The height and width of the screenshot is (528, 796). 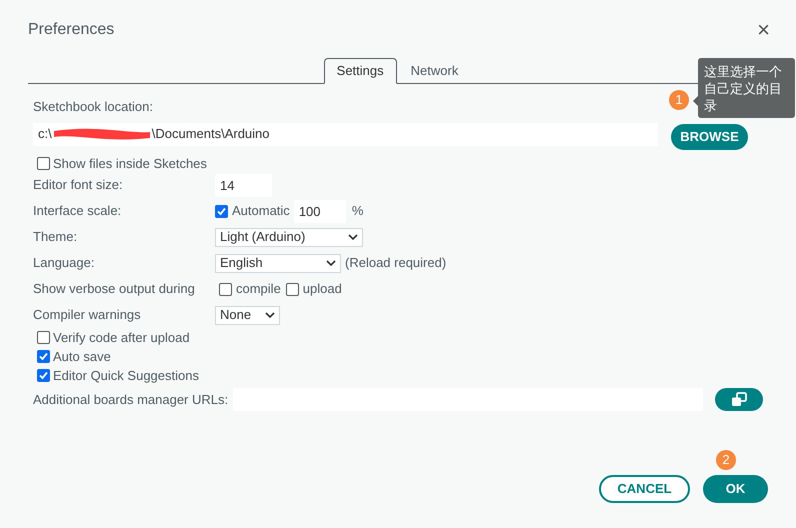 I want to click on unit-text: %, so click(x=358, y=211).